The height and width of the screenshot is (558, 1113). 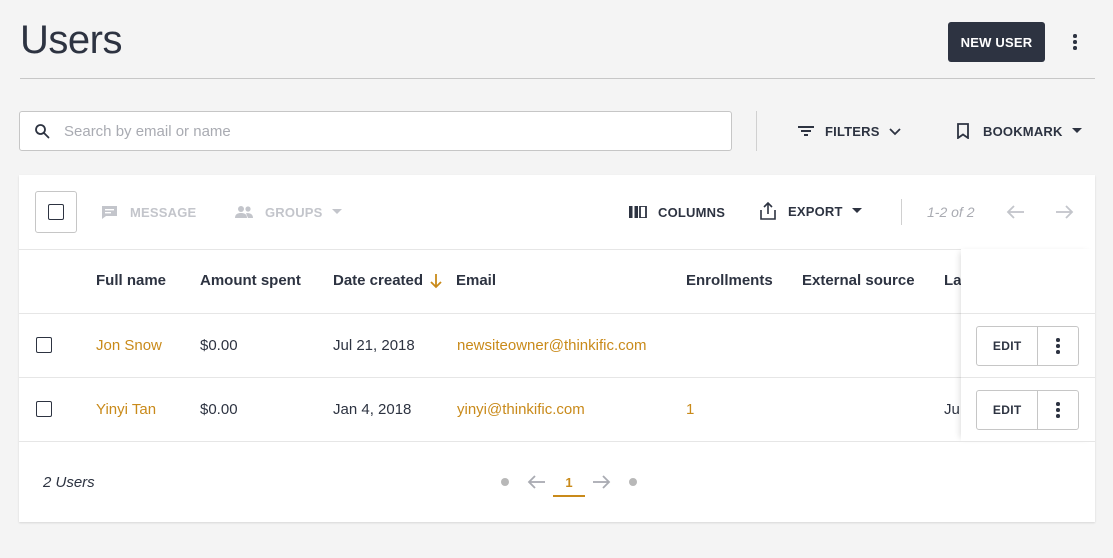 What do you see at coordinates (436, 280) in the screenshot?
I see `sort-descending-icon` at bounding box center [436, 280].